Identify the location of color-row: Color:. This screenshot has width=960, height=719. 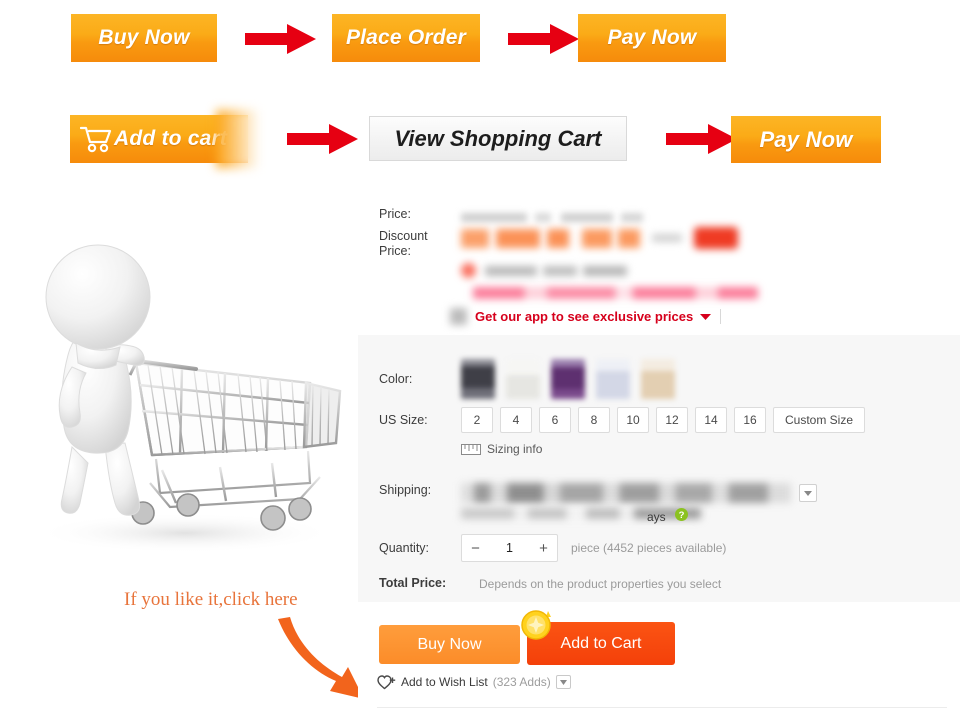
(532, 379).